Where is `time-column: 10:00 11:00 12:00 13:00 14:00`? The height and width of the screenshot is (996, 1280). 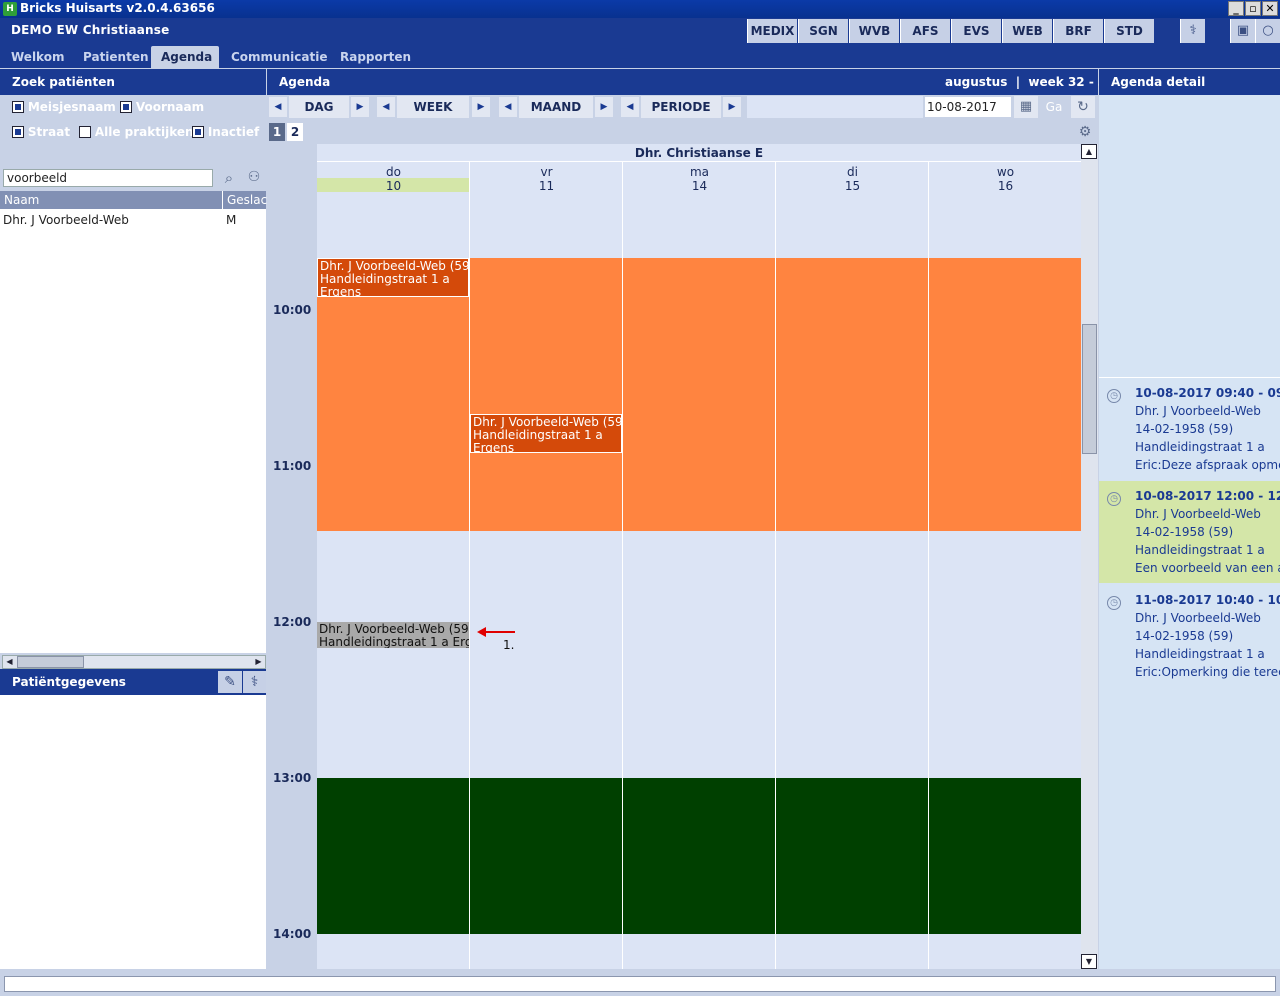
time-column: 10:00 11:00 12:00 13:00 14:00 is located at coordinates (292, 556).